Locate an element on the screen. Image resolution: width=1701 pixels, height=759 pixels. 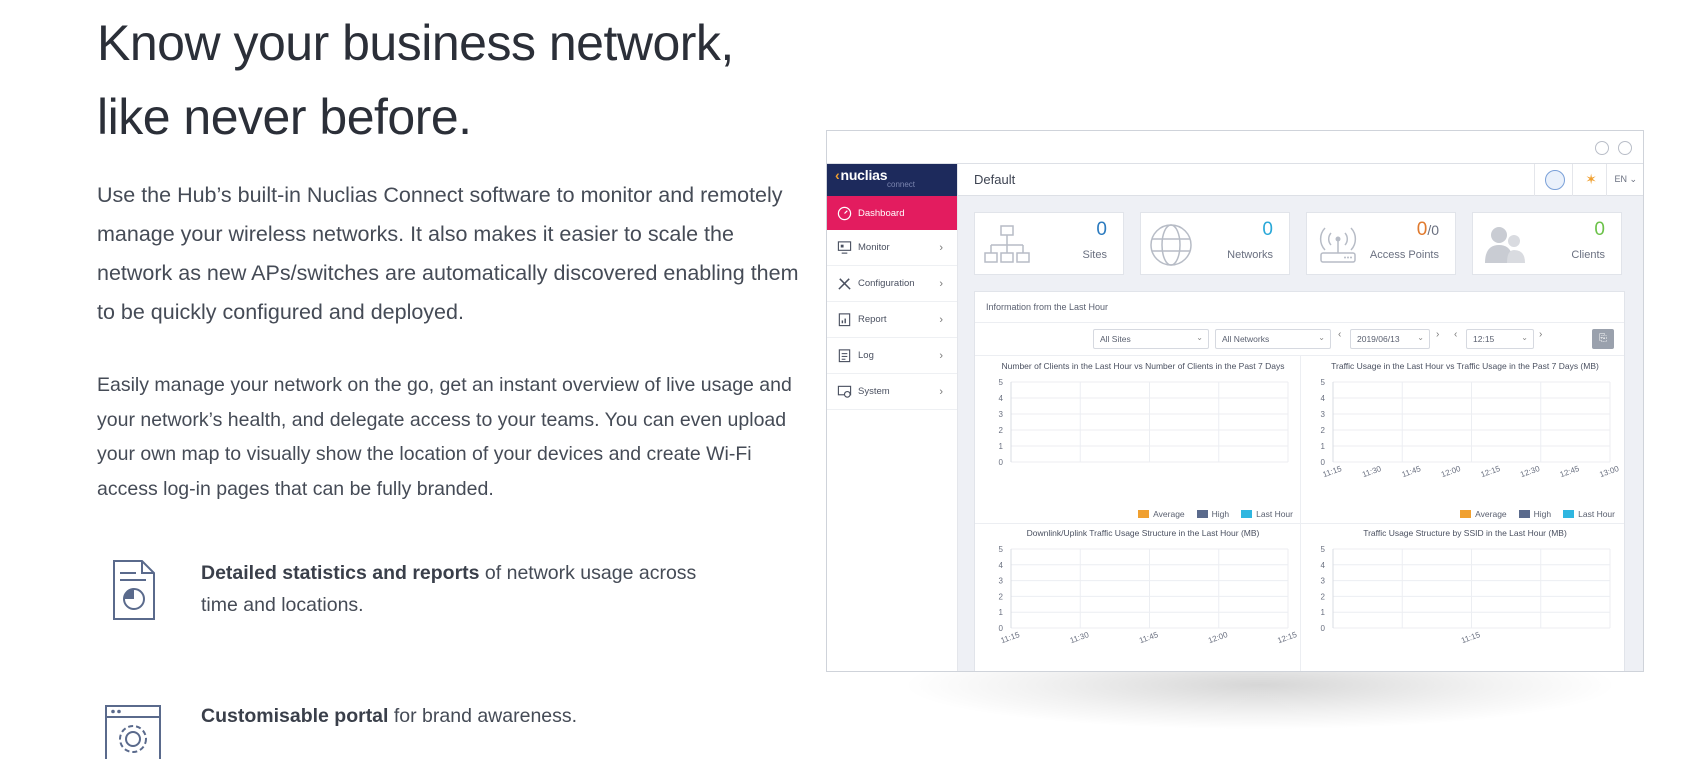
sidebar-item-system: System › is located at coordinates (892, 392).